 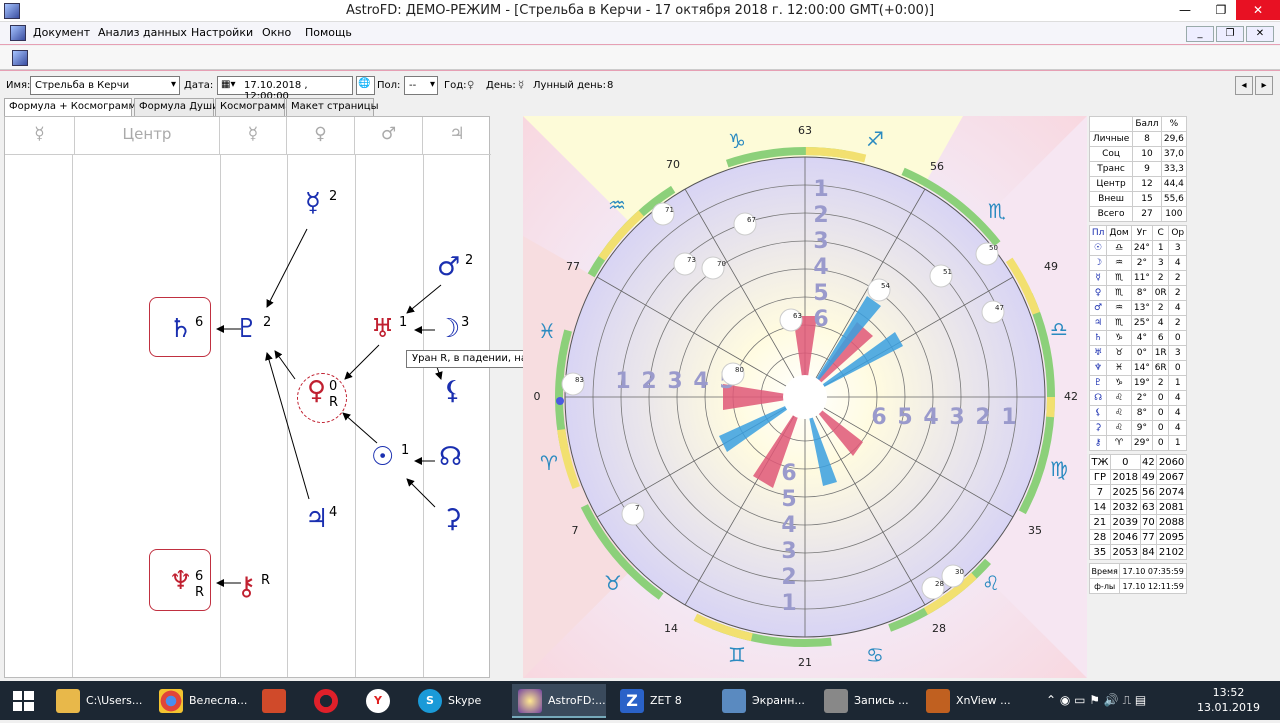 What do you see at coordinates (1137, 308) in the screenshot?
I see `table-row: ♂ ♒ 13° 2 4` at bounding box center [1137, 308].